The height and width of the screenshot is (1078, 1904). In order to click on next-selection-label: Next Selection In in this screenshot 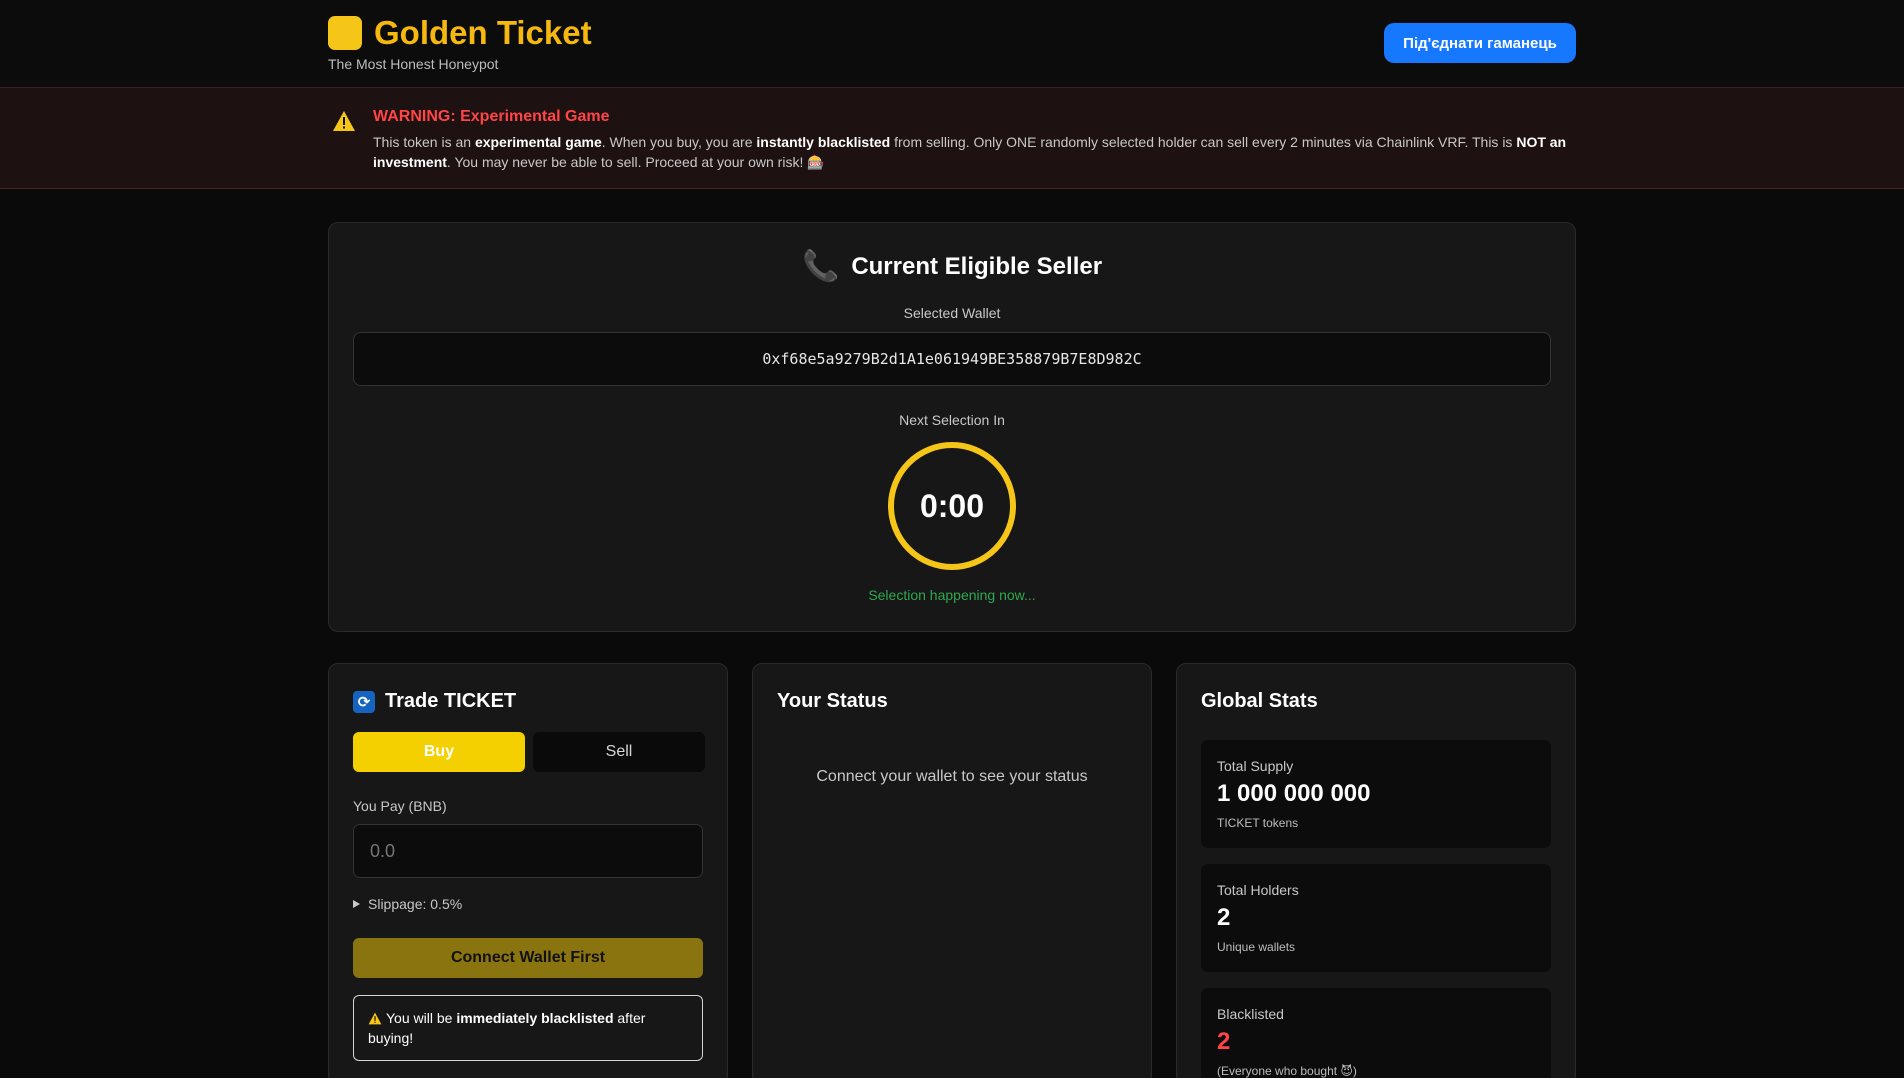, I will do `click(952, 420)`.